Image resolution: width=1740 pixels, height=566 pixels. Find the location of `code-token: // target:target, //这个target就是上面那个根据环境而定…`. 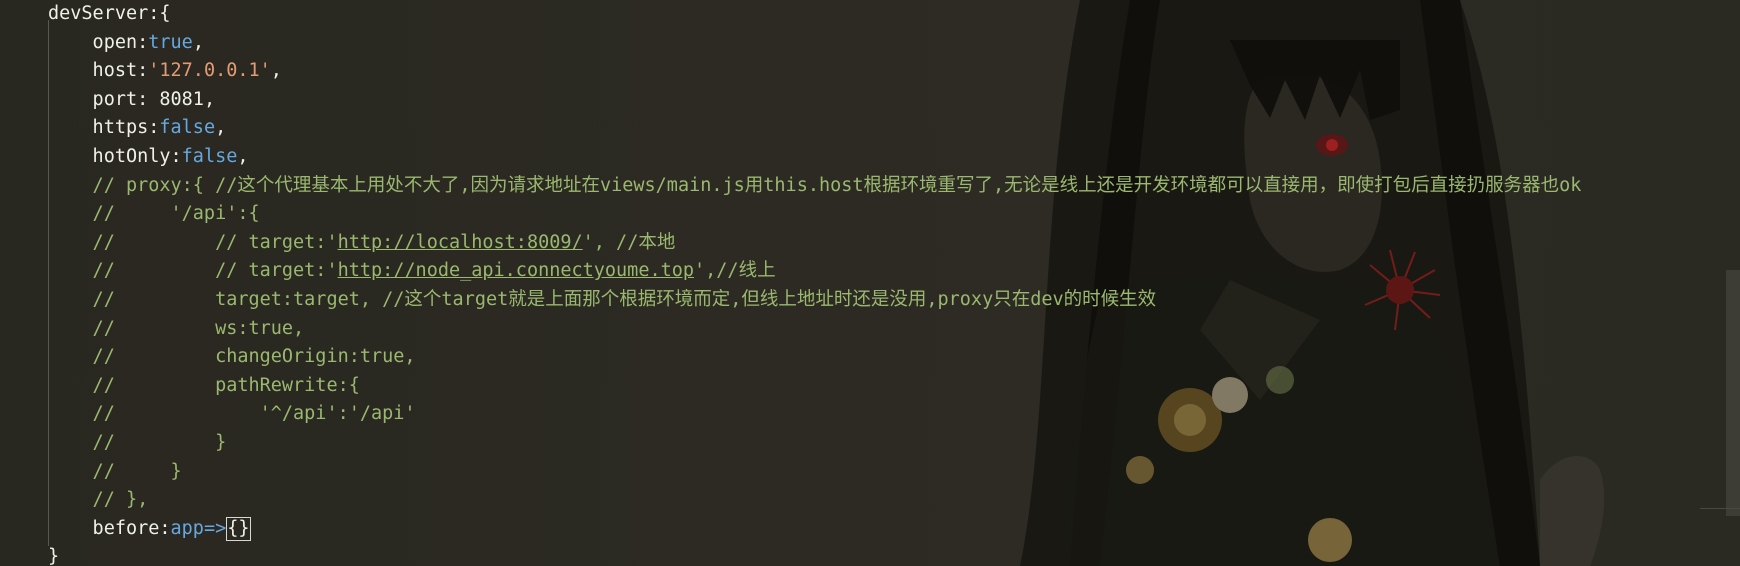

code-token: // target:target, //这个target就是上面那个根据环境而定… is located at coordinates (602, 299).